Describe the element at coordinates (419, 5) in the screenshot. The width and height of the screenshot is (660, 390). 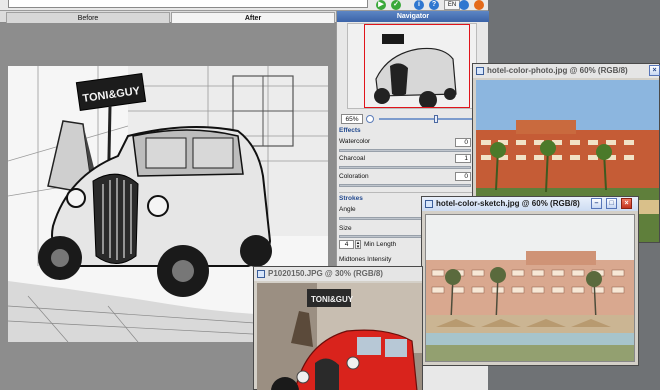
I see `info-icon: i` at that location.